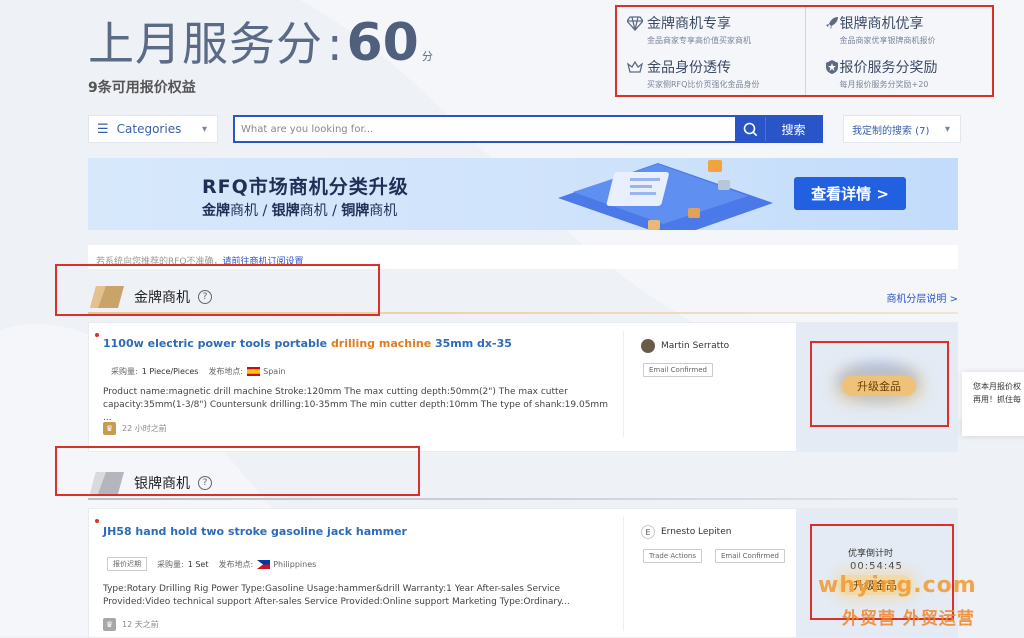 This screenshot has height=638, width=1024. I want to click on rfq-meta: 采购量: 1 Piece/Pieces 发布地点: Spain, so click(198, 371).